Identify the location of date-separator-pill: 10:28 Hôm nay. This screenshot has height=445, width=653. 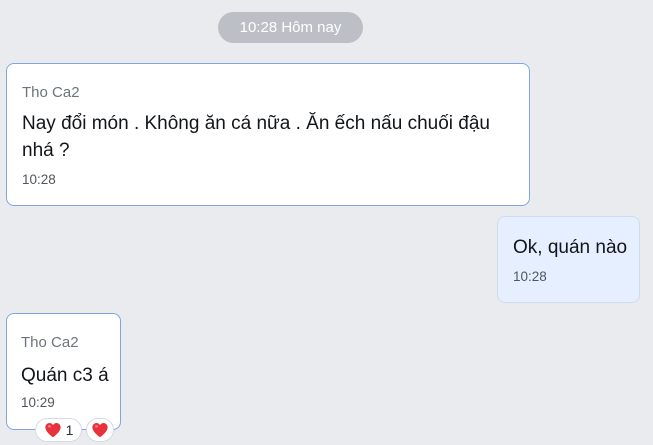
(290, 27).